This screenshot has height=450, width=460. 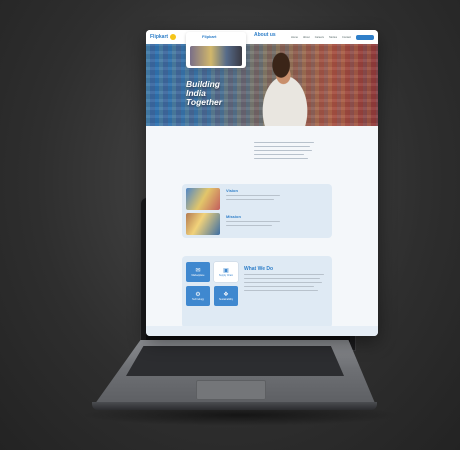 I want to click on nav-signin-button, so click(x=365, y=37).